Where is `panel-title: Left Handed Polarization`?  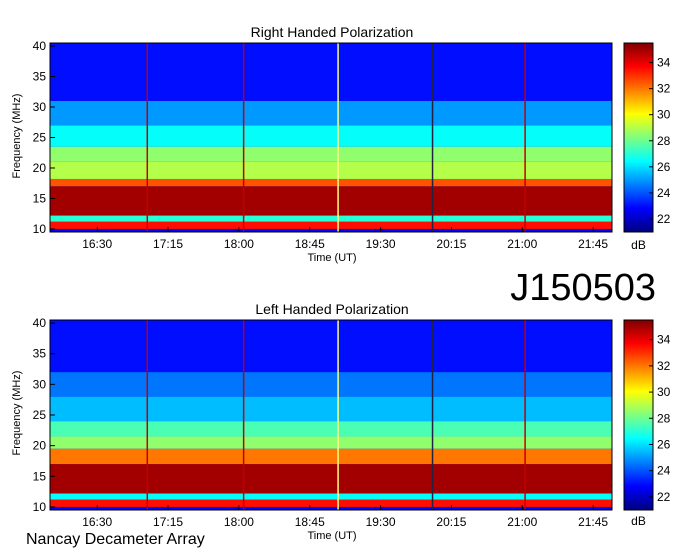
panel-title: Left Handed Polarization is located at coordinates (331, 309).